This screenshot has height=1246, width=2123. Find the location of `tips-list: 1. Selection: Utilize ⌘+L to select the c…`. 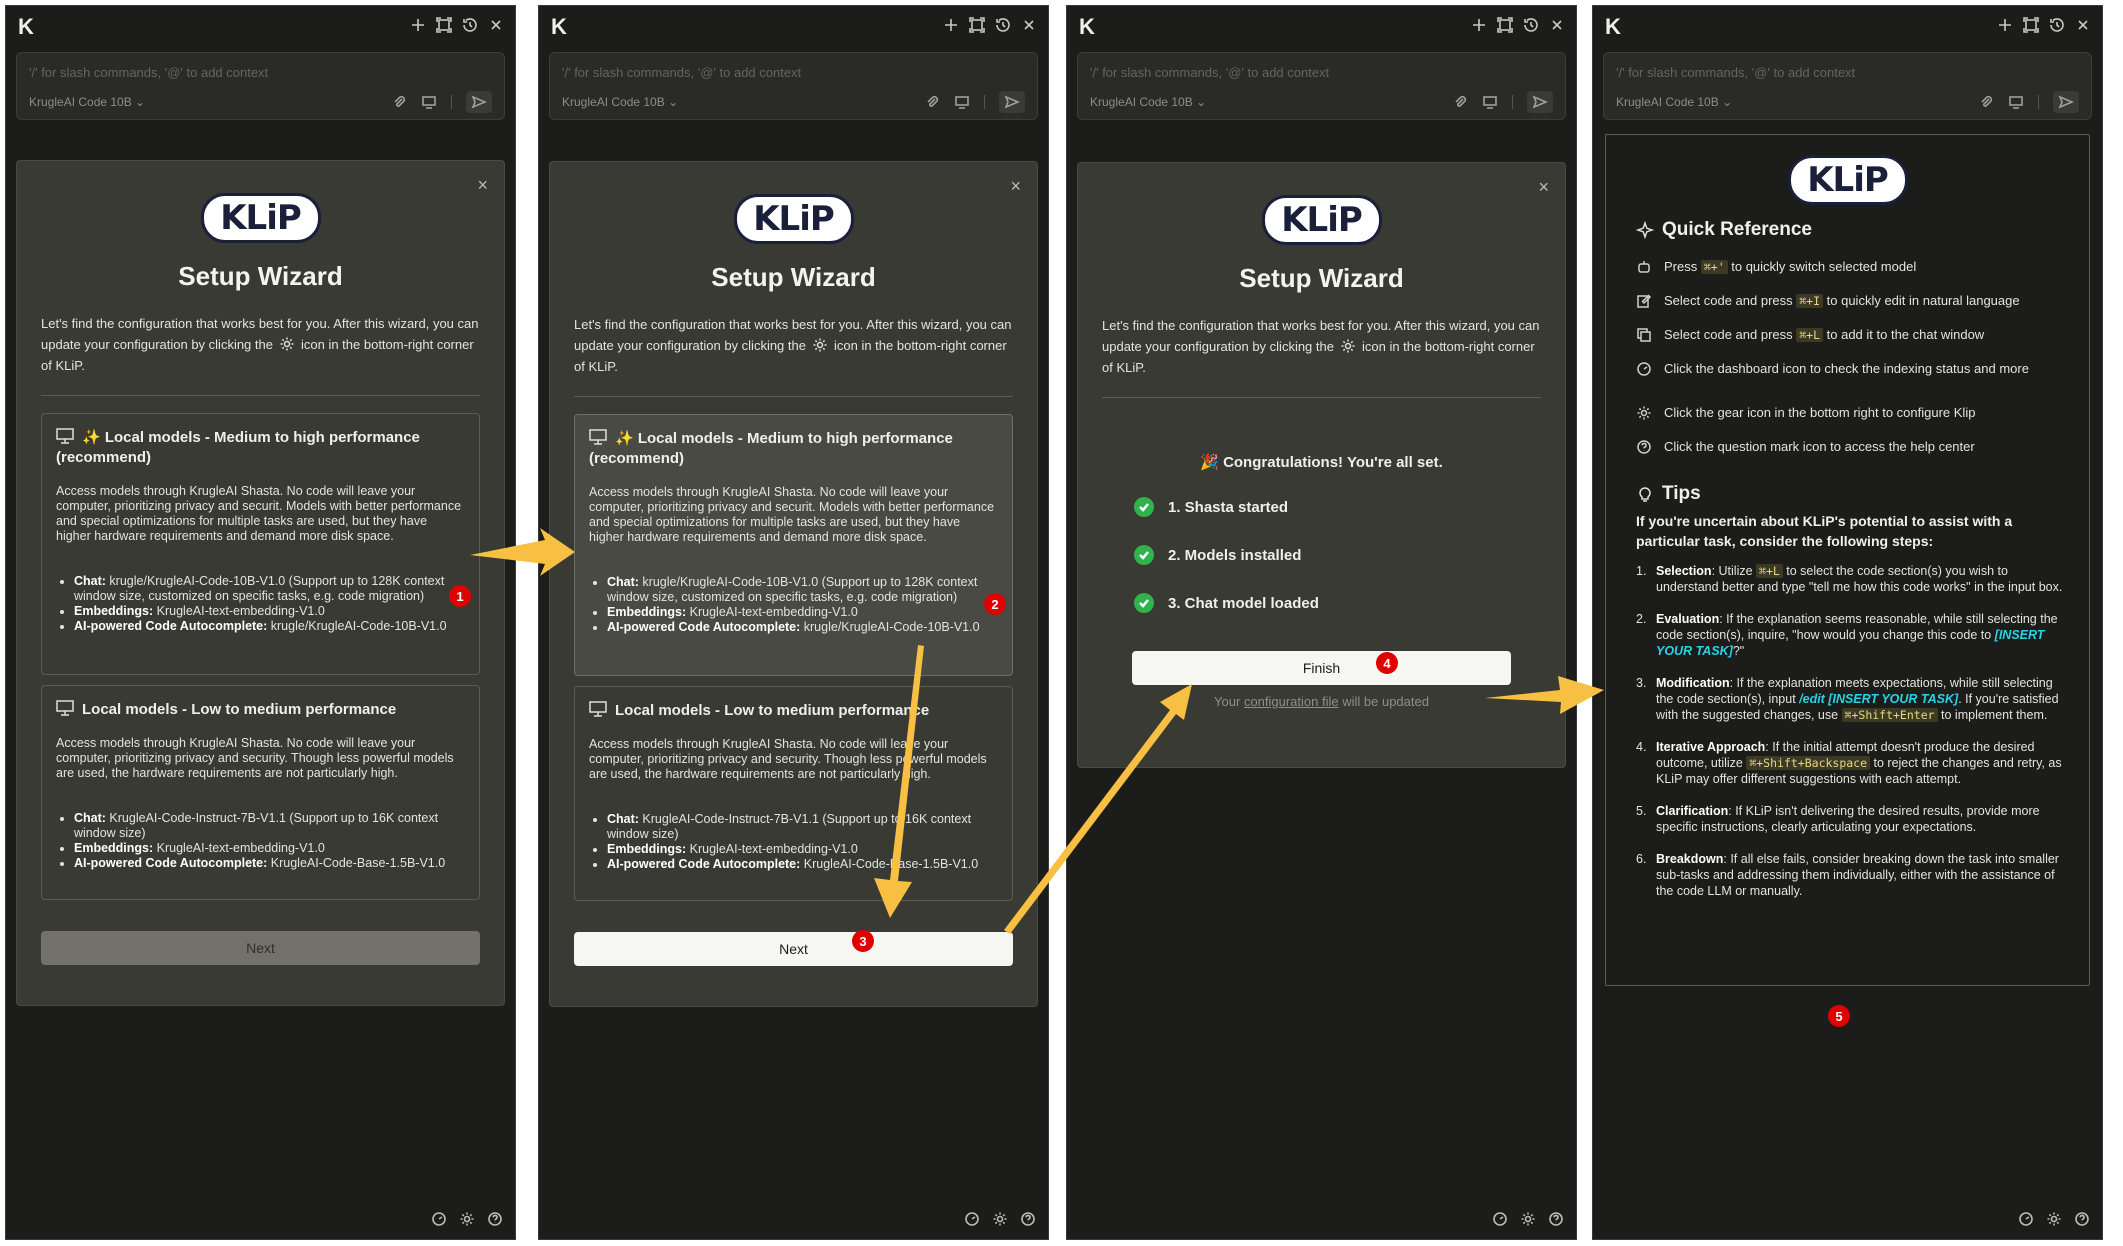

tips-list: 1. Selection: Utilize ⌘+L to select the c… is located at coordinates (1852, 739).